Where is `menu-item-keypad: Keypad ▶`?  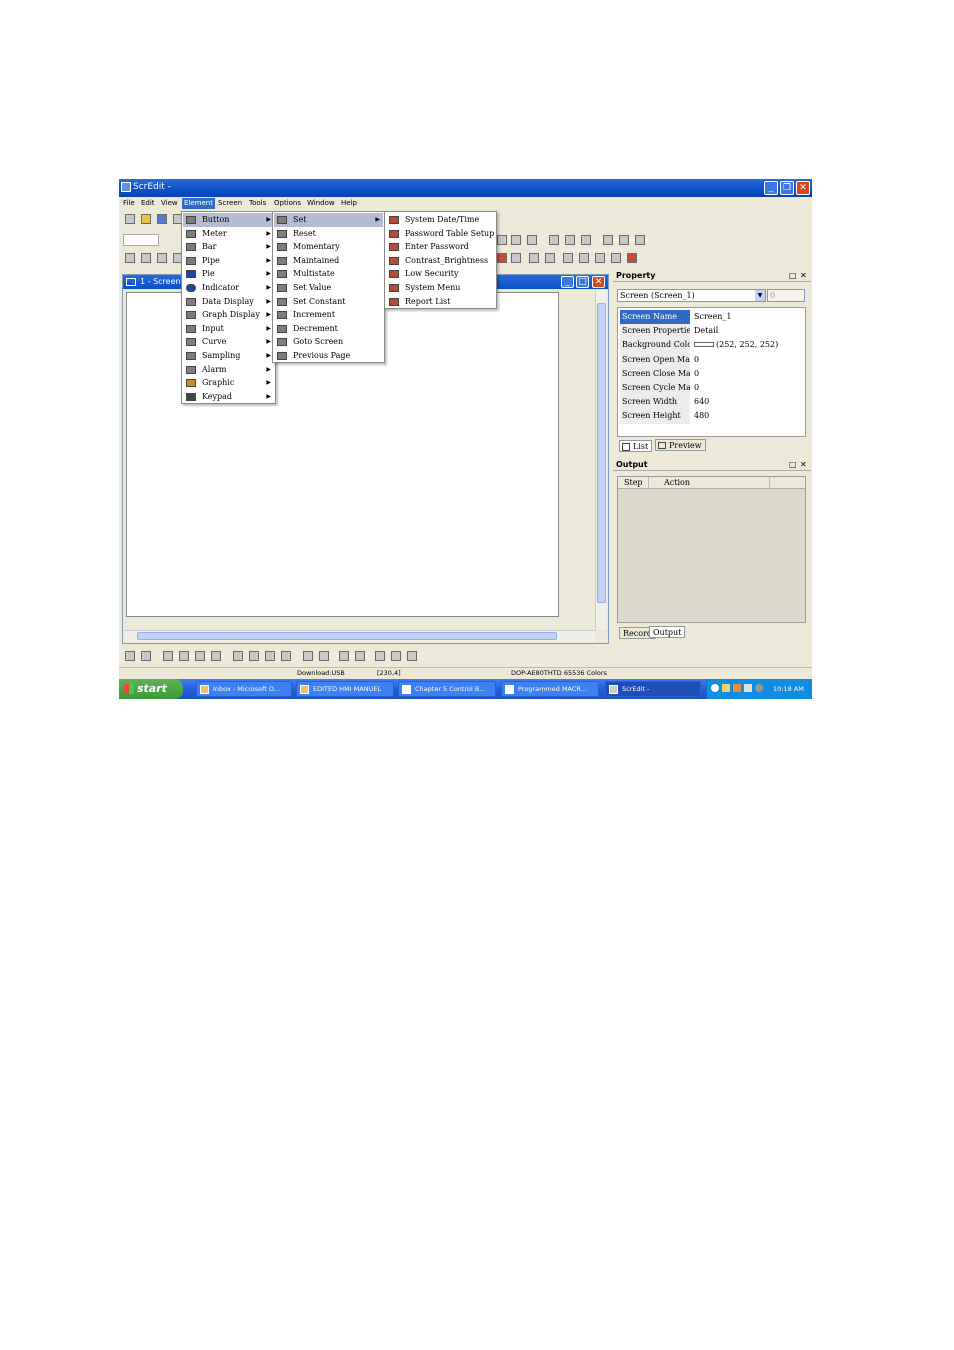 menu-item-keypad: Keypad ▶ is located at coordinates (228, 397).